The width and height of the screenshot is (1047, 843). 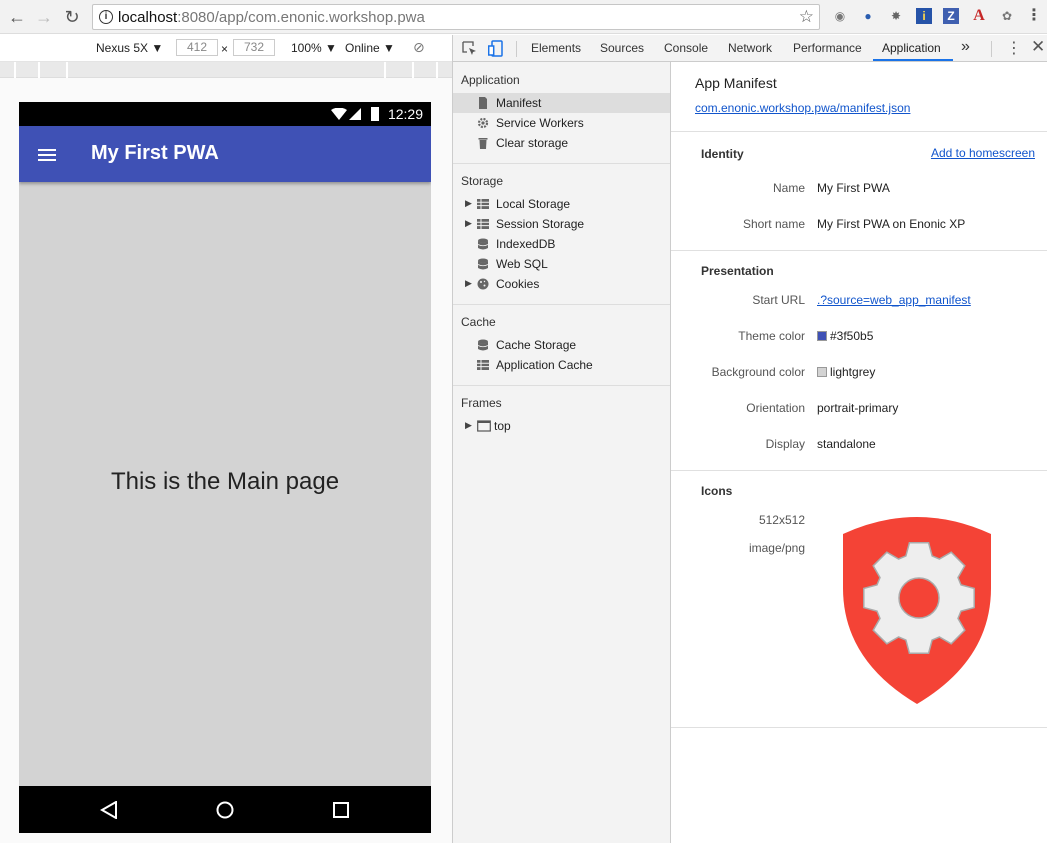 What do you see at coordinates (155, 153) in the screenshot?
I see `app-title: My First PWA` at bounding box center [155, 153].